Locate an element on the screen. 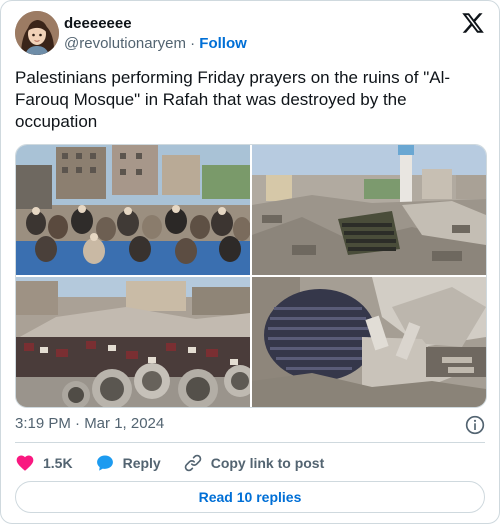 This screenshot has height=524, width=500. copy-link-button: Copy link to post is located at coordinates (254, 463).